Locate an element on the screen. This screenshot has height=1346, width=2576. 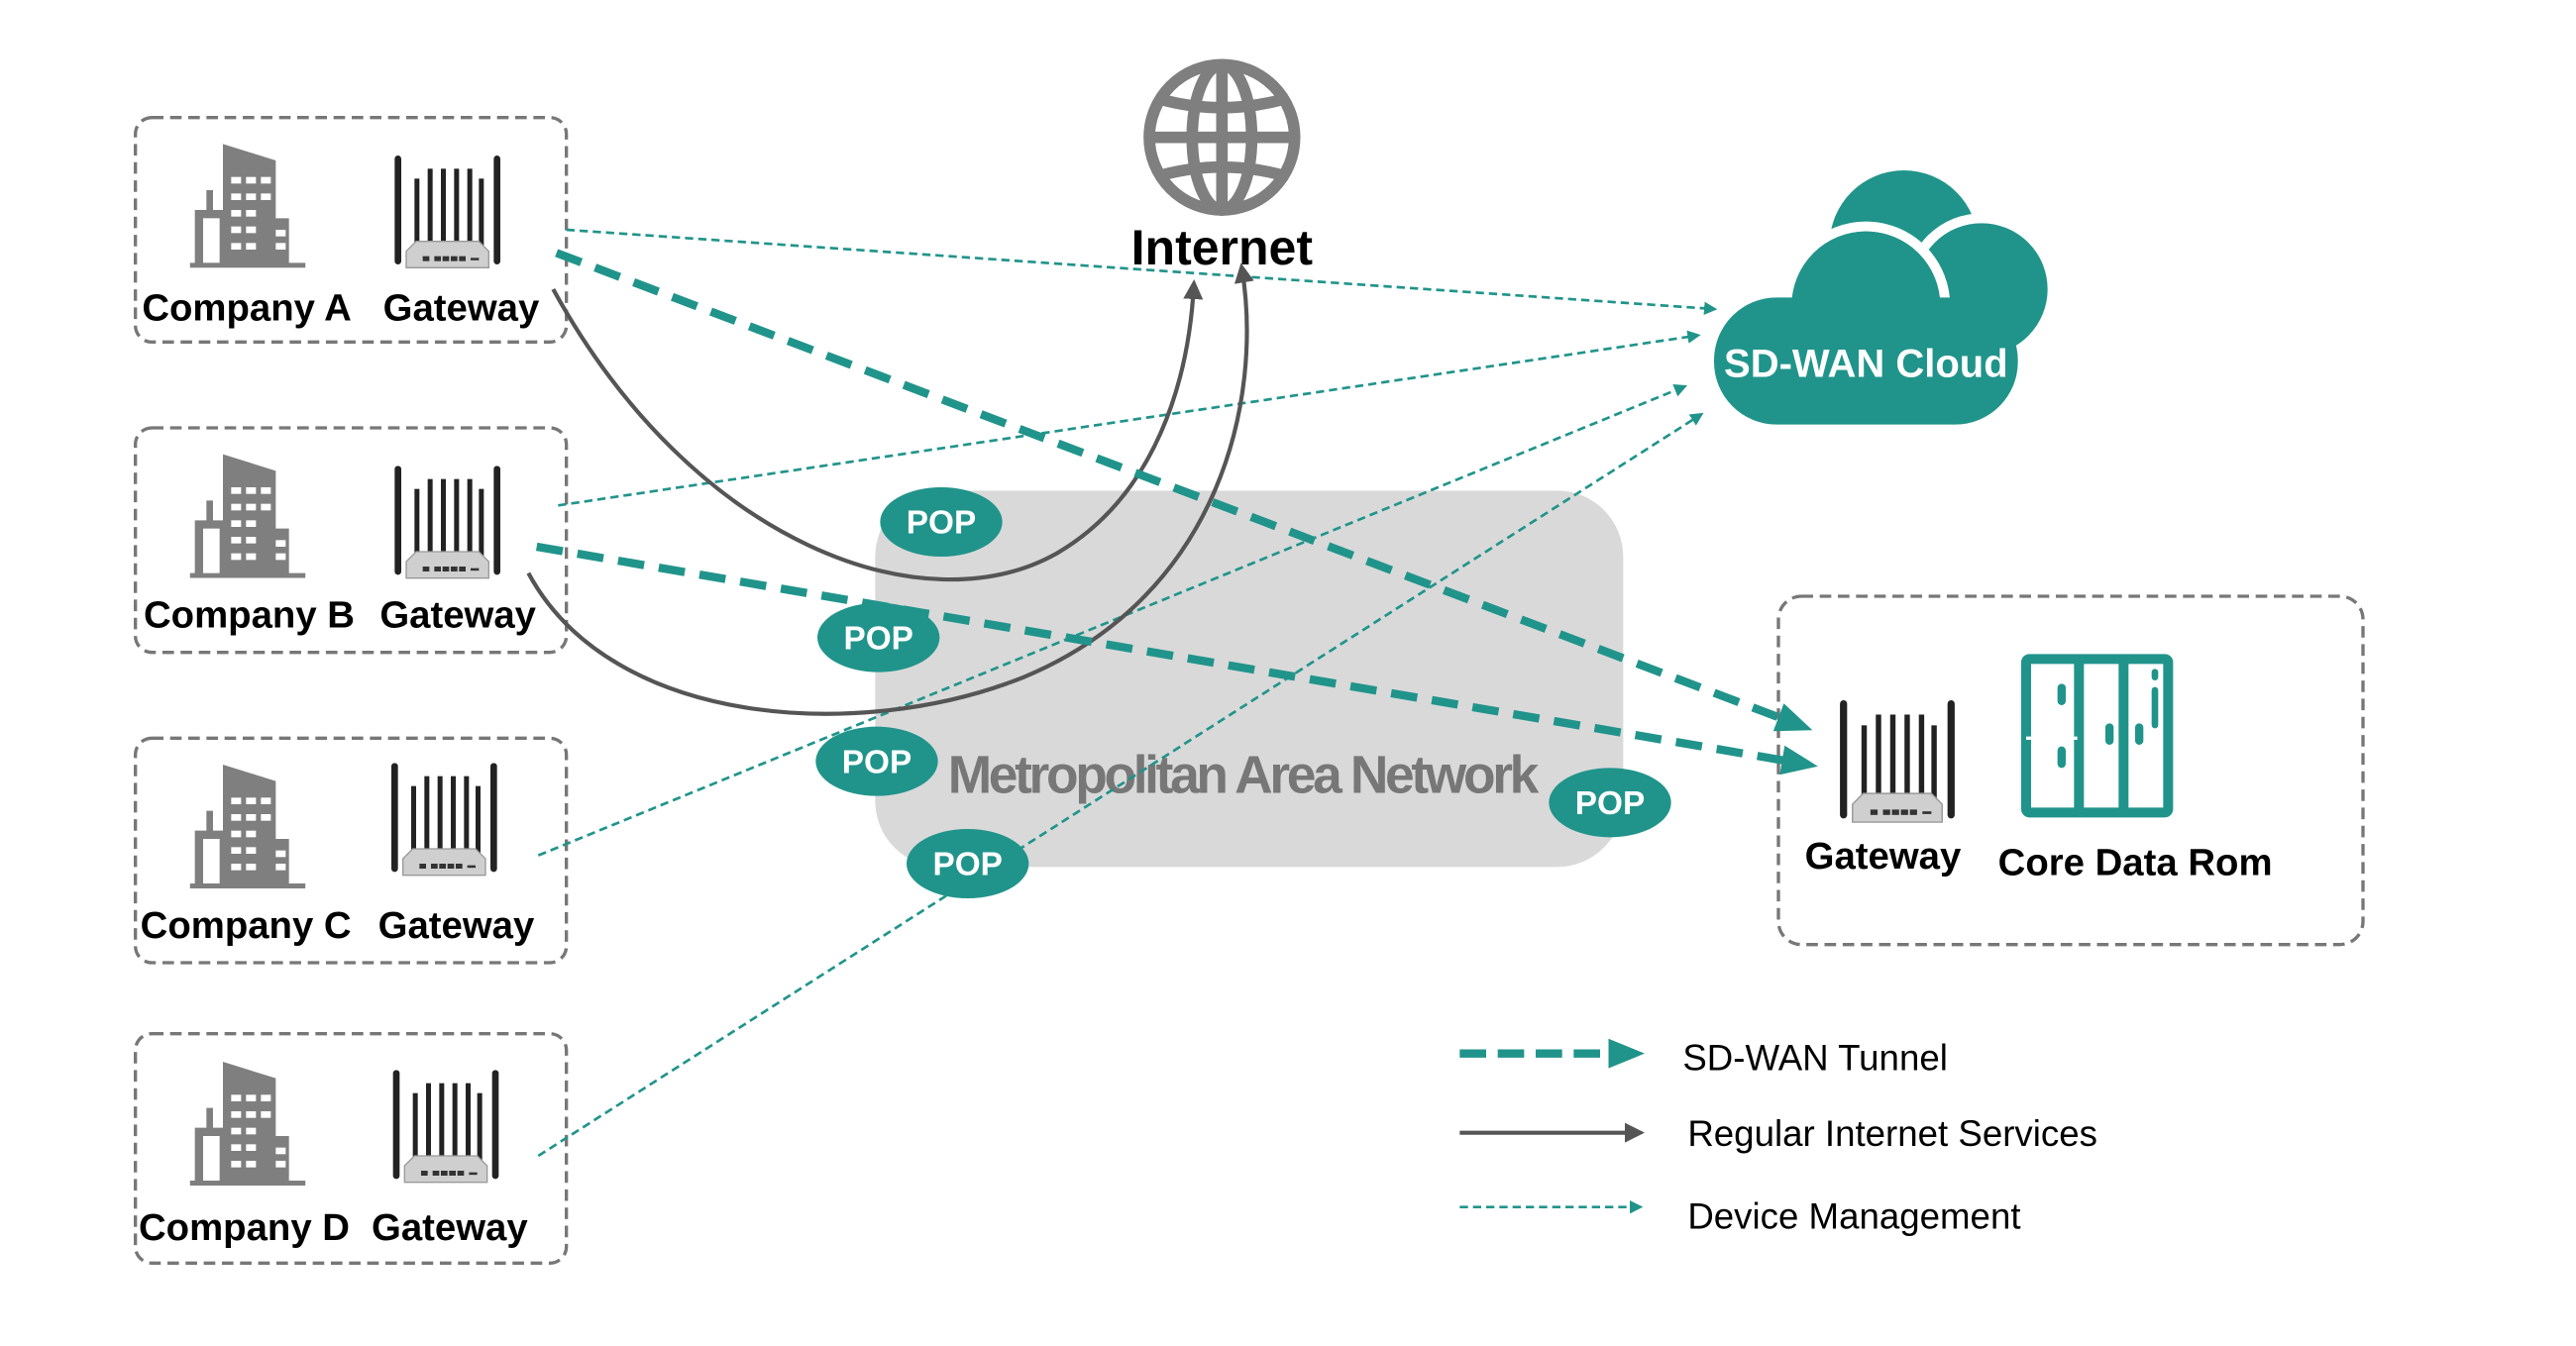
legend-internet-label: Regular Internet Services is located at coordinates (1892, 1133).